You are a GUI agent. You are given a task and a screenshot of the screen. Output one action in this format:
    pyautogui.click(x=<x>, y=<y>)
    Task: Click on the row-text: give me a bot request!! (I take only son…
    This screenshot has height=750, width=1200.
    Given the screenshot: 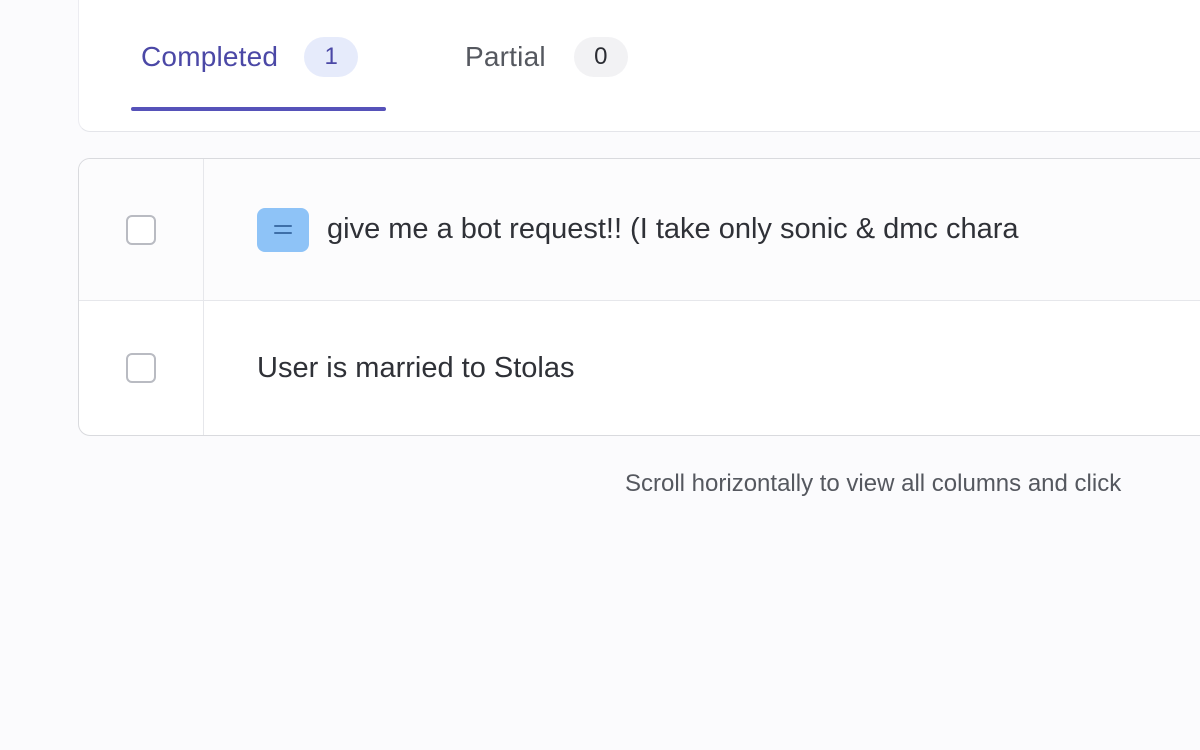 What is the action you would take?
    pyautogui.click(x=673, y=229)
    